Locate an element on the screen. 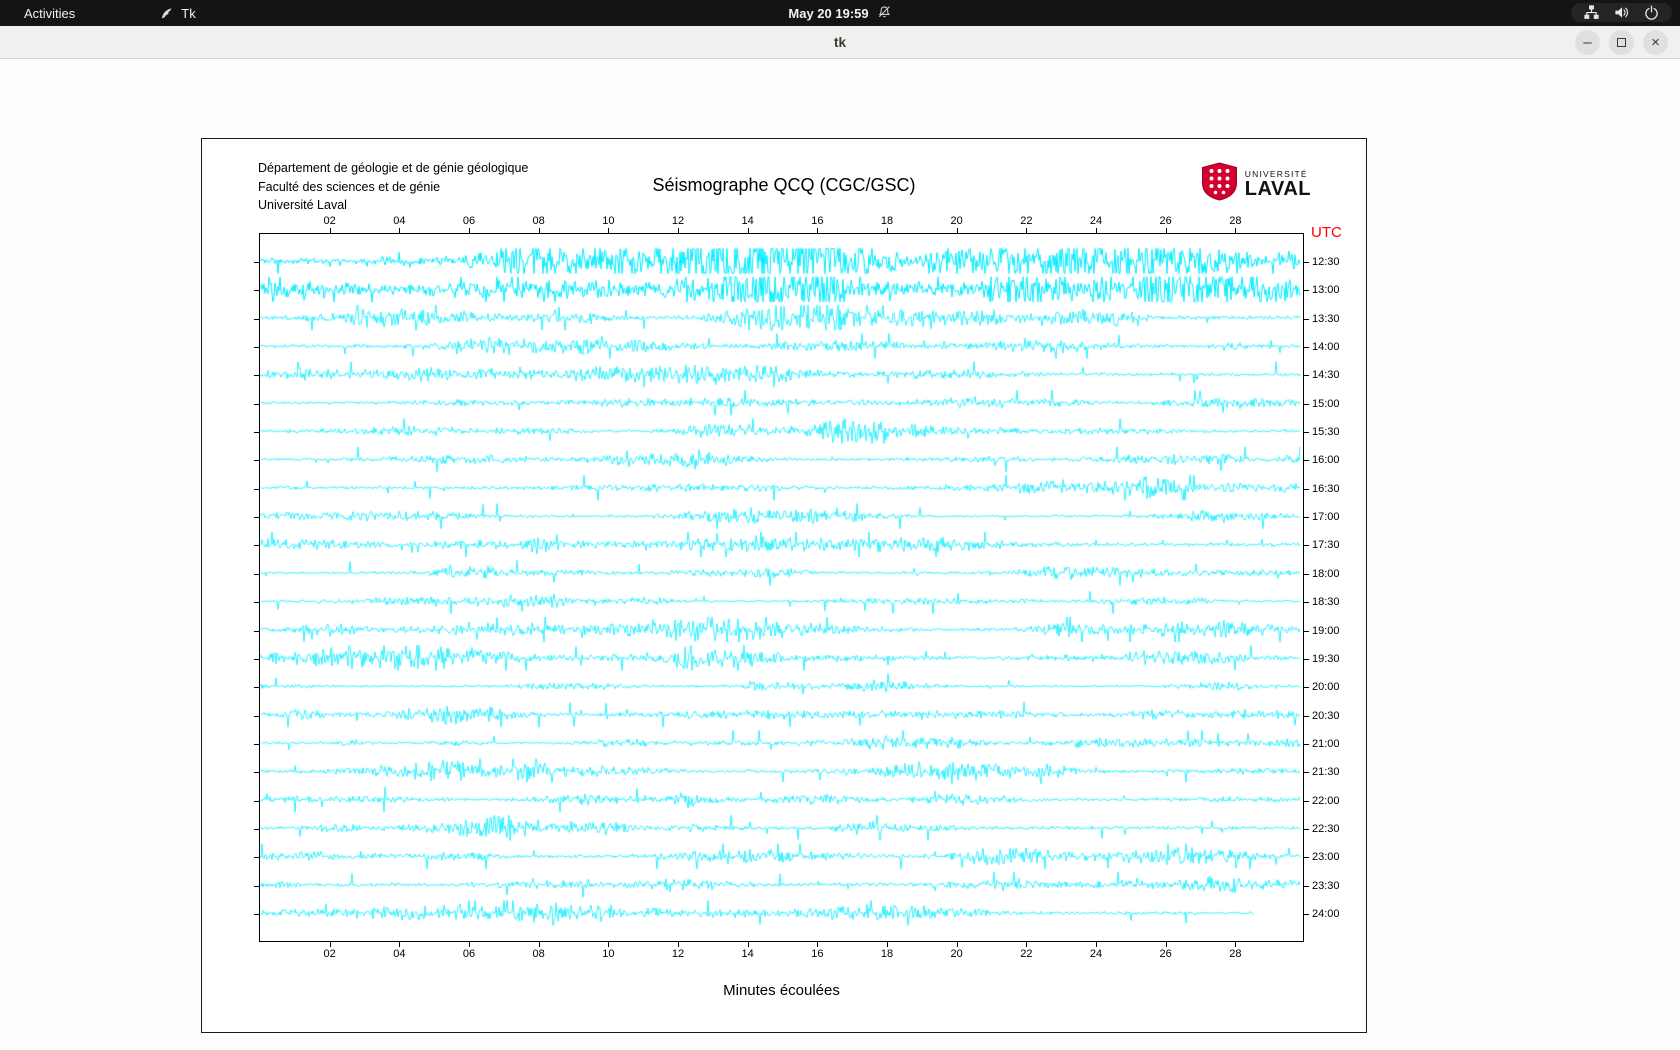  volume-icon is located at coordinates (1621, 12).